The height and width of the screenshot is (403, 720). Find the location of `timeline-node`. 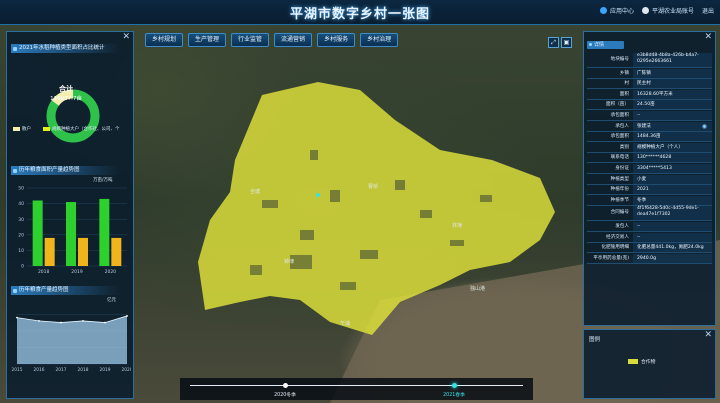

timeline-node is located at coordinates (285, 385).